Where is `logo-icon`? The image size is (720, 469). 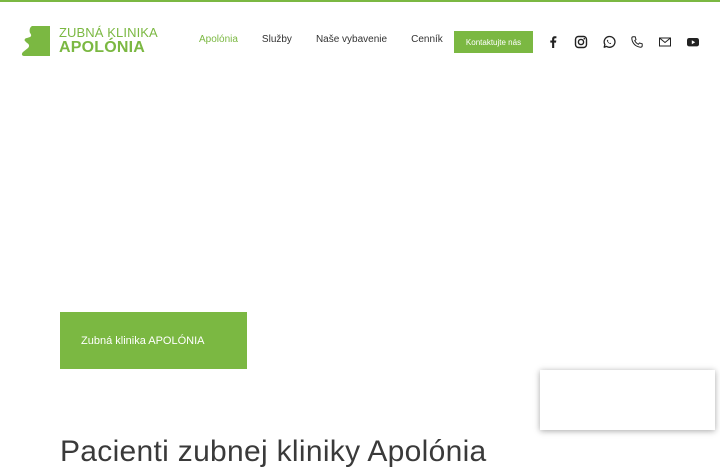 logo-icon is located at coordinates (35, 41).